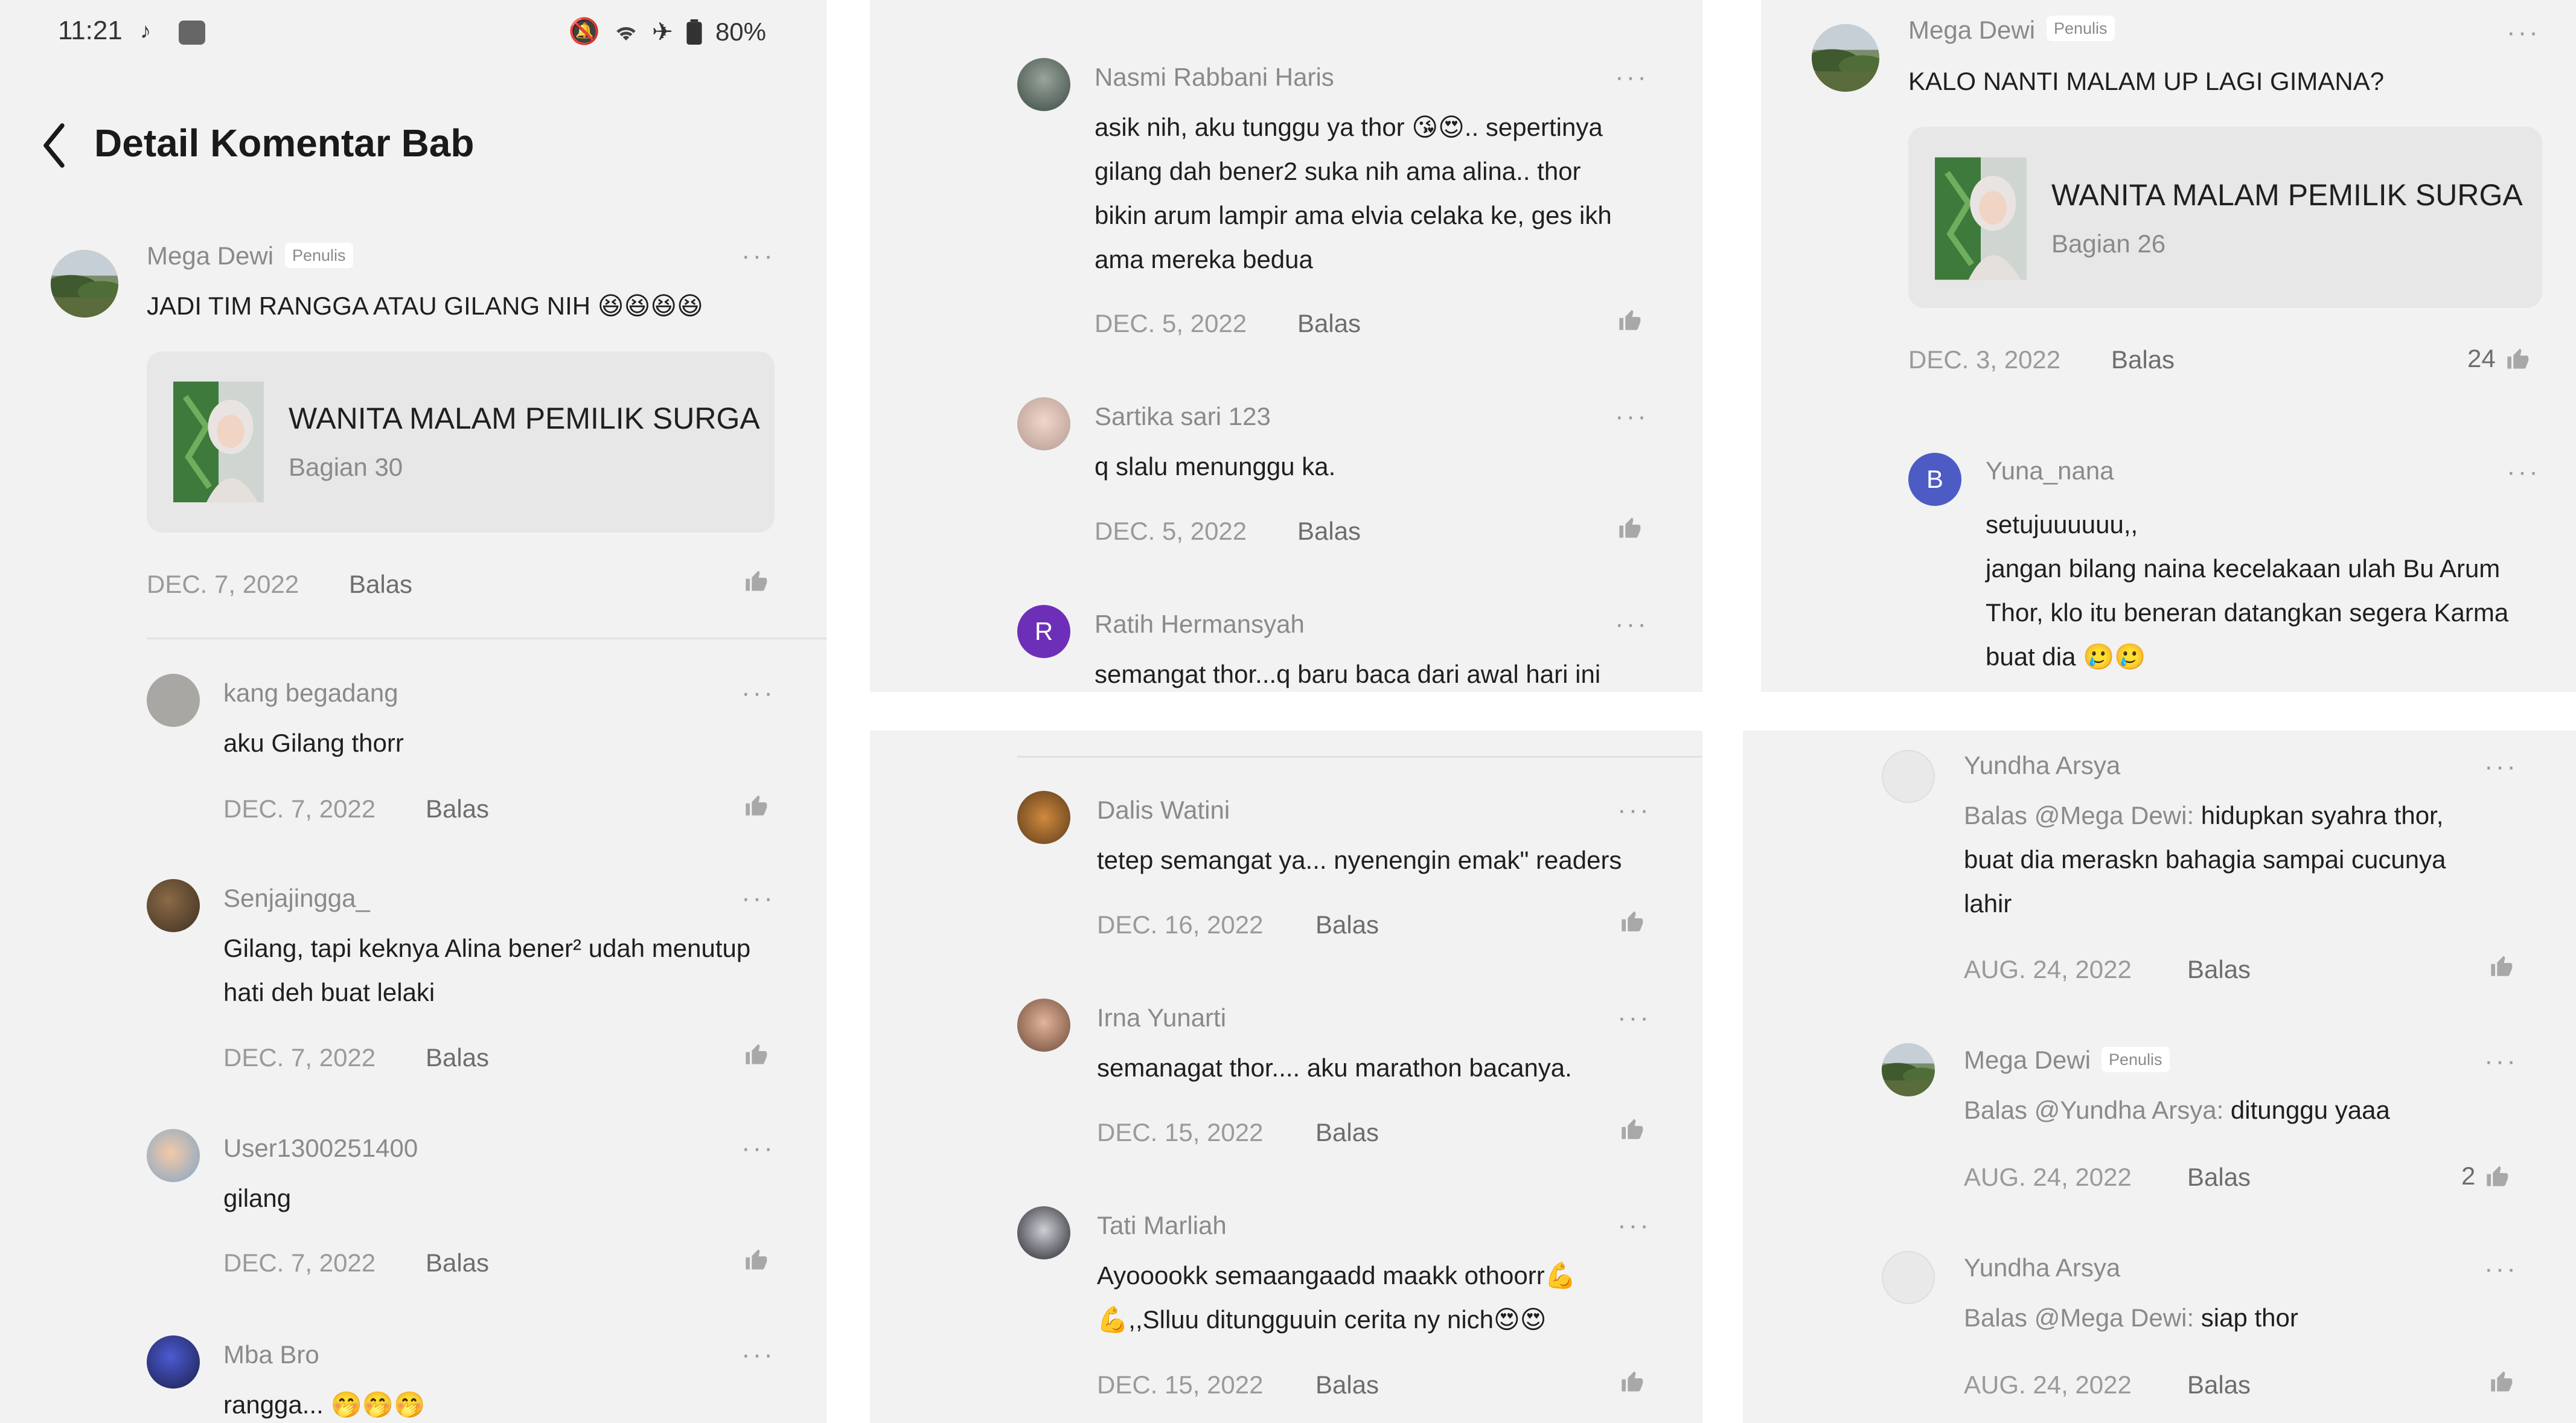 Image resolution: width=2576 pixels, height=1423 pixels. Describe the element at coordinates (461, 441) in the screenshot. I see `book-card: WANITA MALAM PEMILIK SURGA Bagian 30` at that location.